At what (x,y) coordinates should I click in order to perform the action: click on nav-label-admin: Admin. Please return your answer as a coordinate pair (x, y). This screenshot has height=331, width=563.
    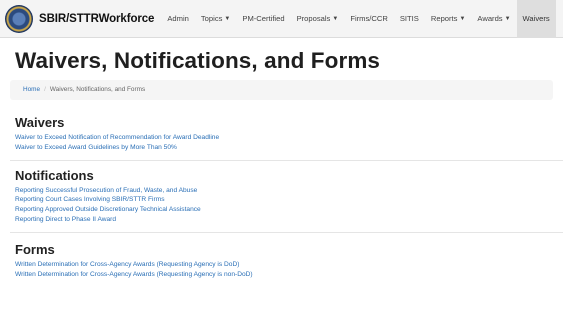
    Looking at the image, I should click on (178, 18).